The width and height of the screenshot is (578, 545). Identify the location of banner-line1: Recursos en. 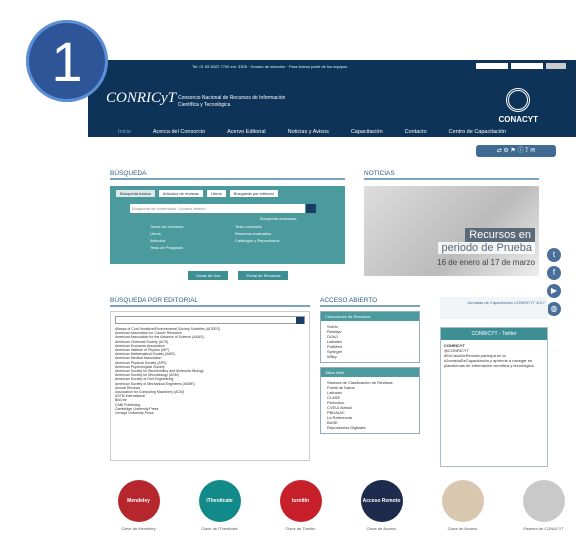
(500, 235).